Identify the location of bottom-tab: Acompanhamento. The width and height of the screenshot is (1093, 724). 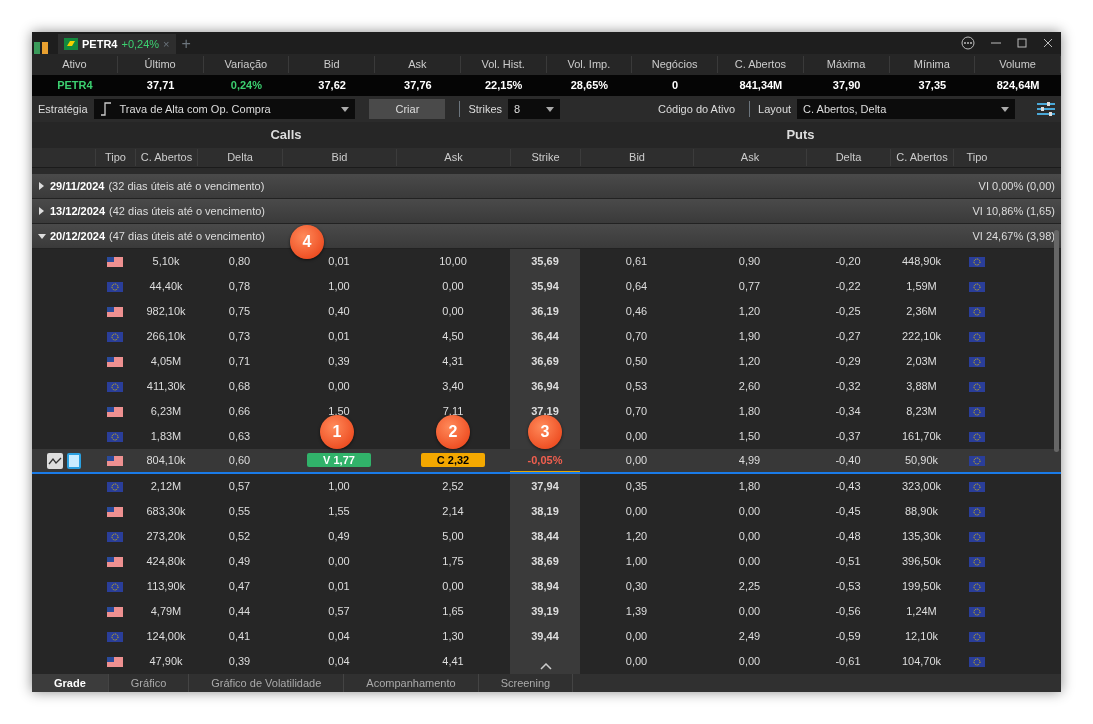
(411, 683).